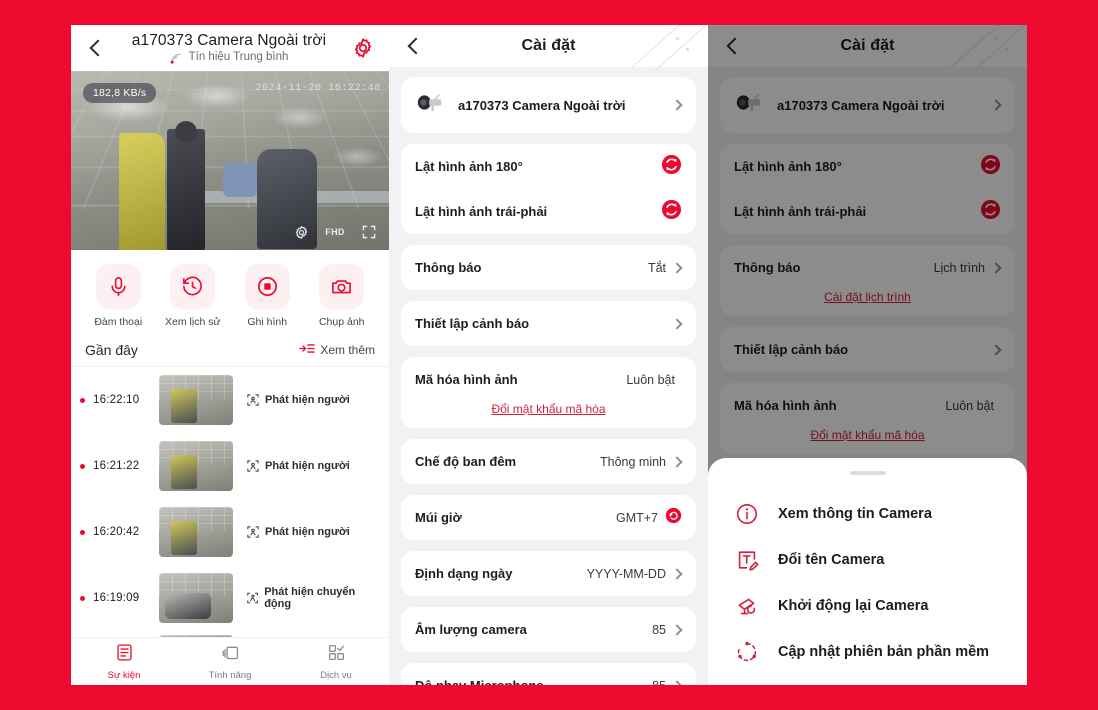  What do you see at coordinates (124, 661) in the screenshot?
I see `nav-item-events: Sự kiện` at bounding box center [124, 661].